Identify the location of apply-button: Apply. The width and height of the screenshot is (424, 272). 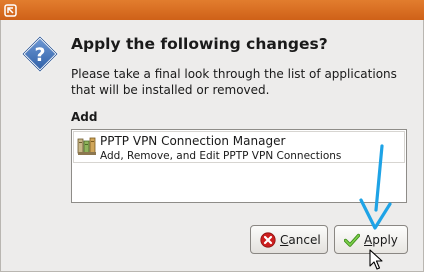
(371, 239).